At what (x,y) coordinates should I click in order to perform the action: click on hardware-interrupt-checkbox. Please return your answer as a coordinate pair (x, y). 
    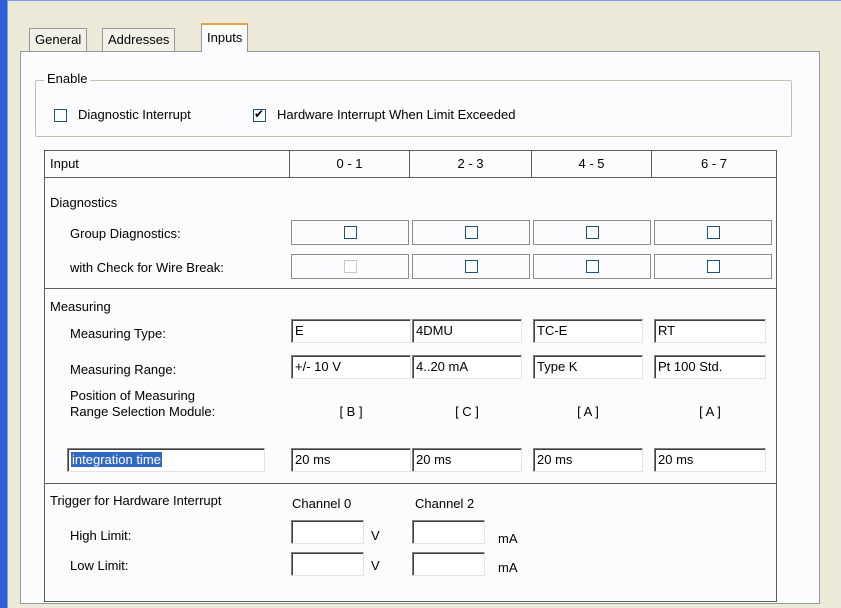
    Looking at the image, I should click on (259, 114).